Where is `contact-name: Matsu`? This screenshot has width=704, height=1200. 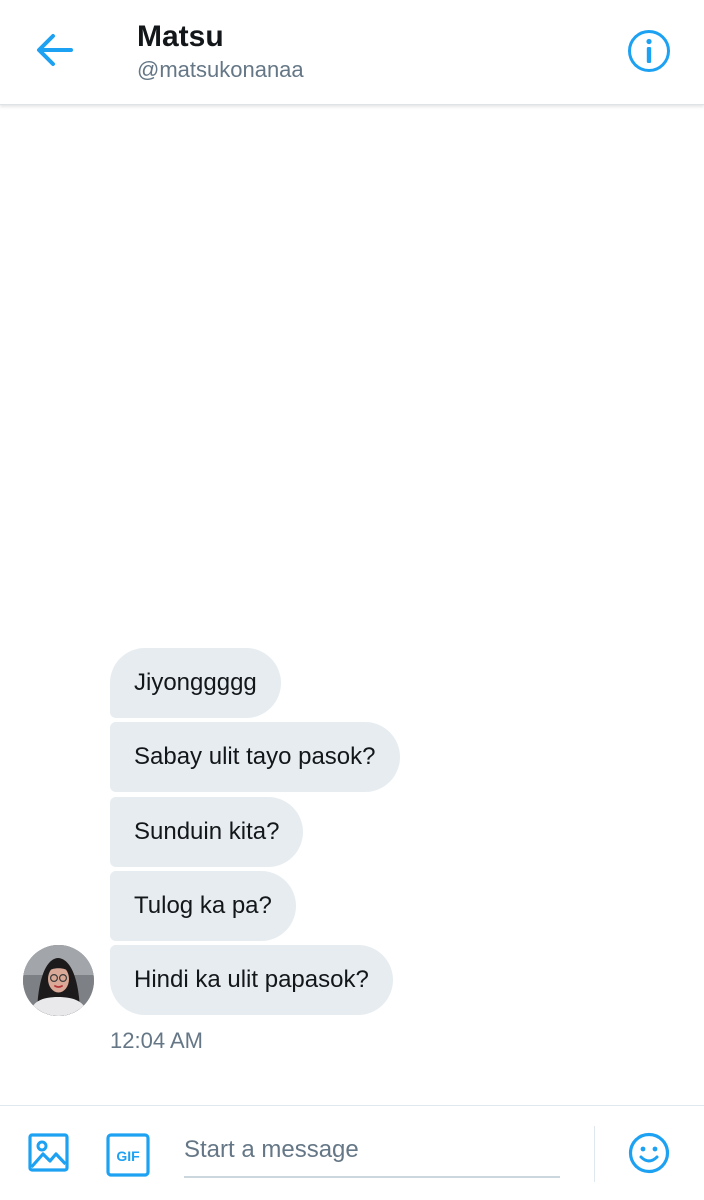
contact-name: Matsu is located at coordinates (180, 36).